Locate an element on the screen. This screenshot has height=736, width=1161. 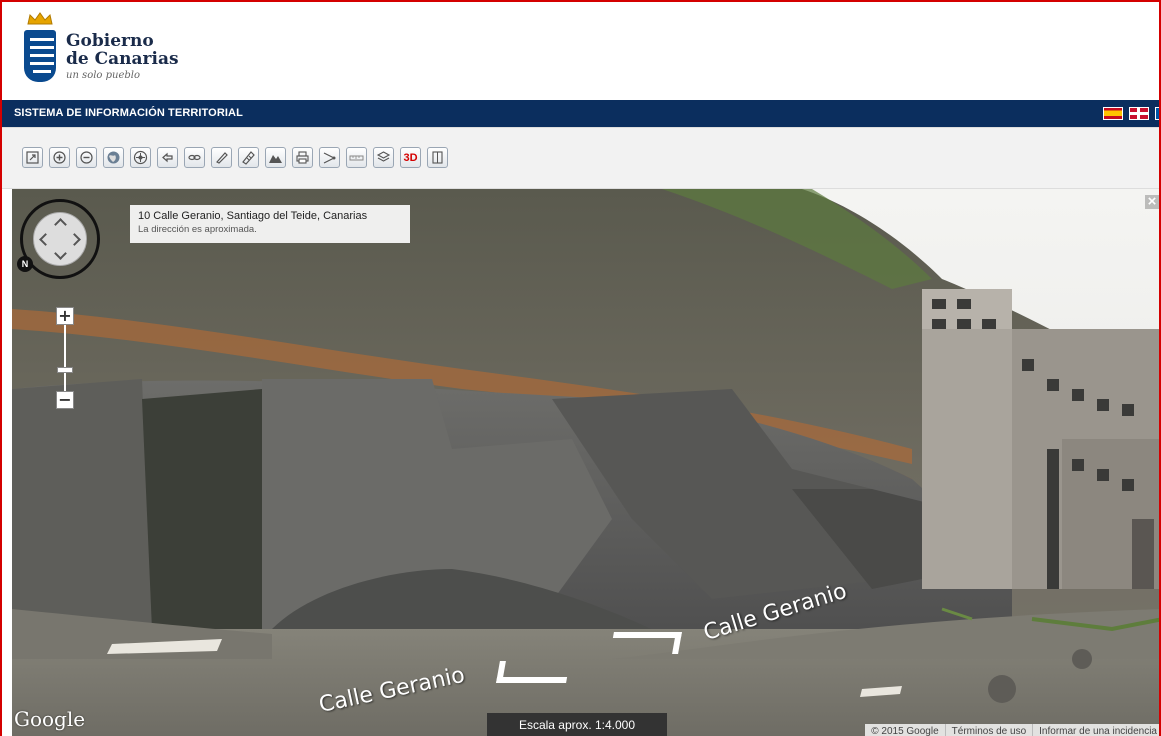
logo: Gobierno de Canarias un solo pueblo is located at coordinates (100, 51).